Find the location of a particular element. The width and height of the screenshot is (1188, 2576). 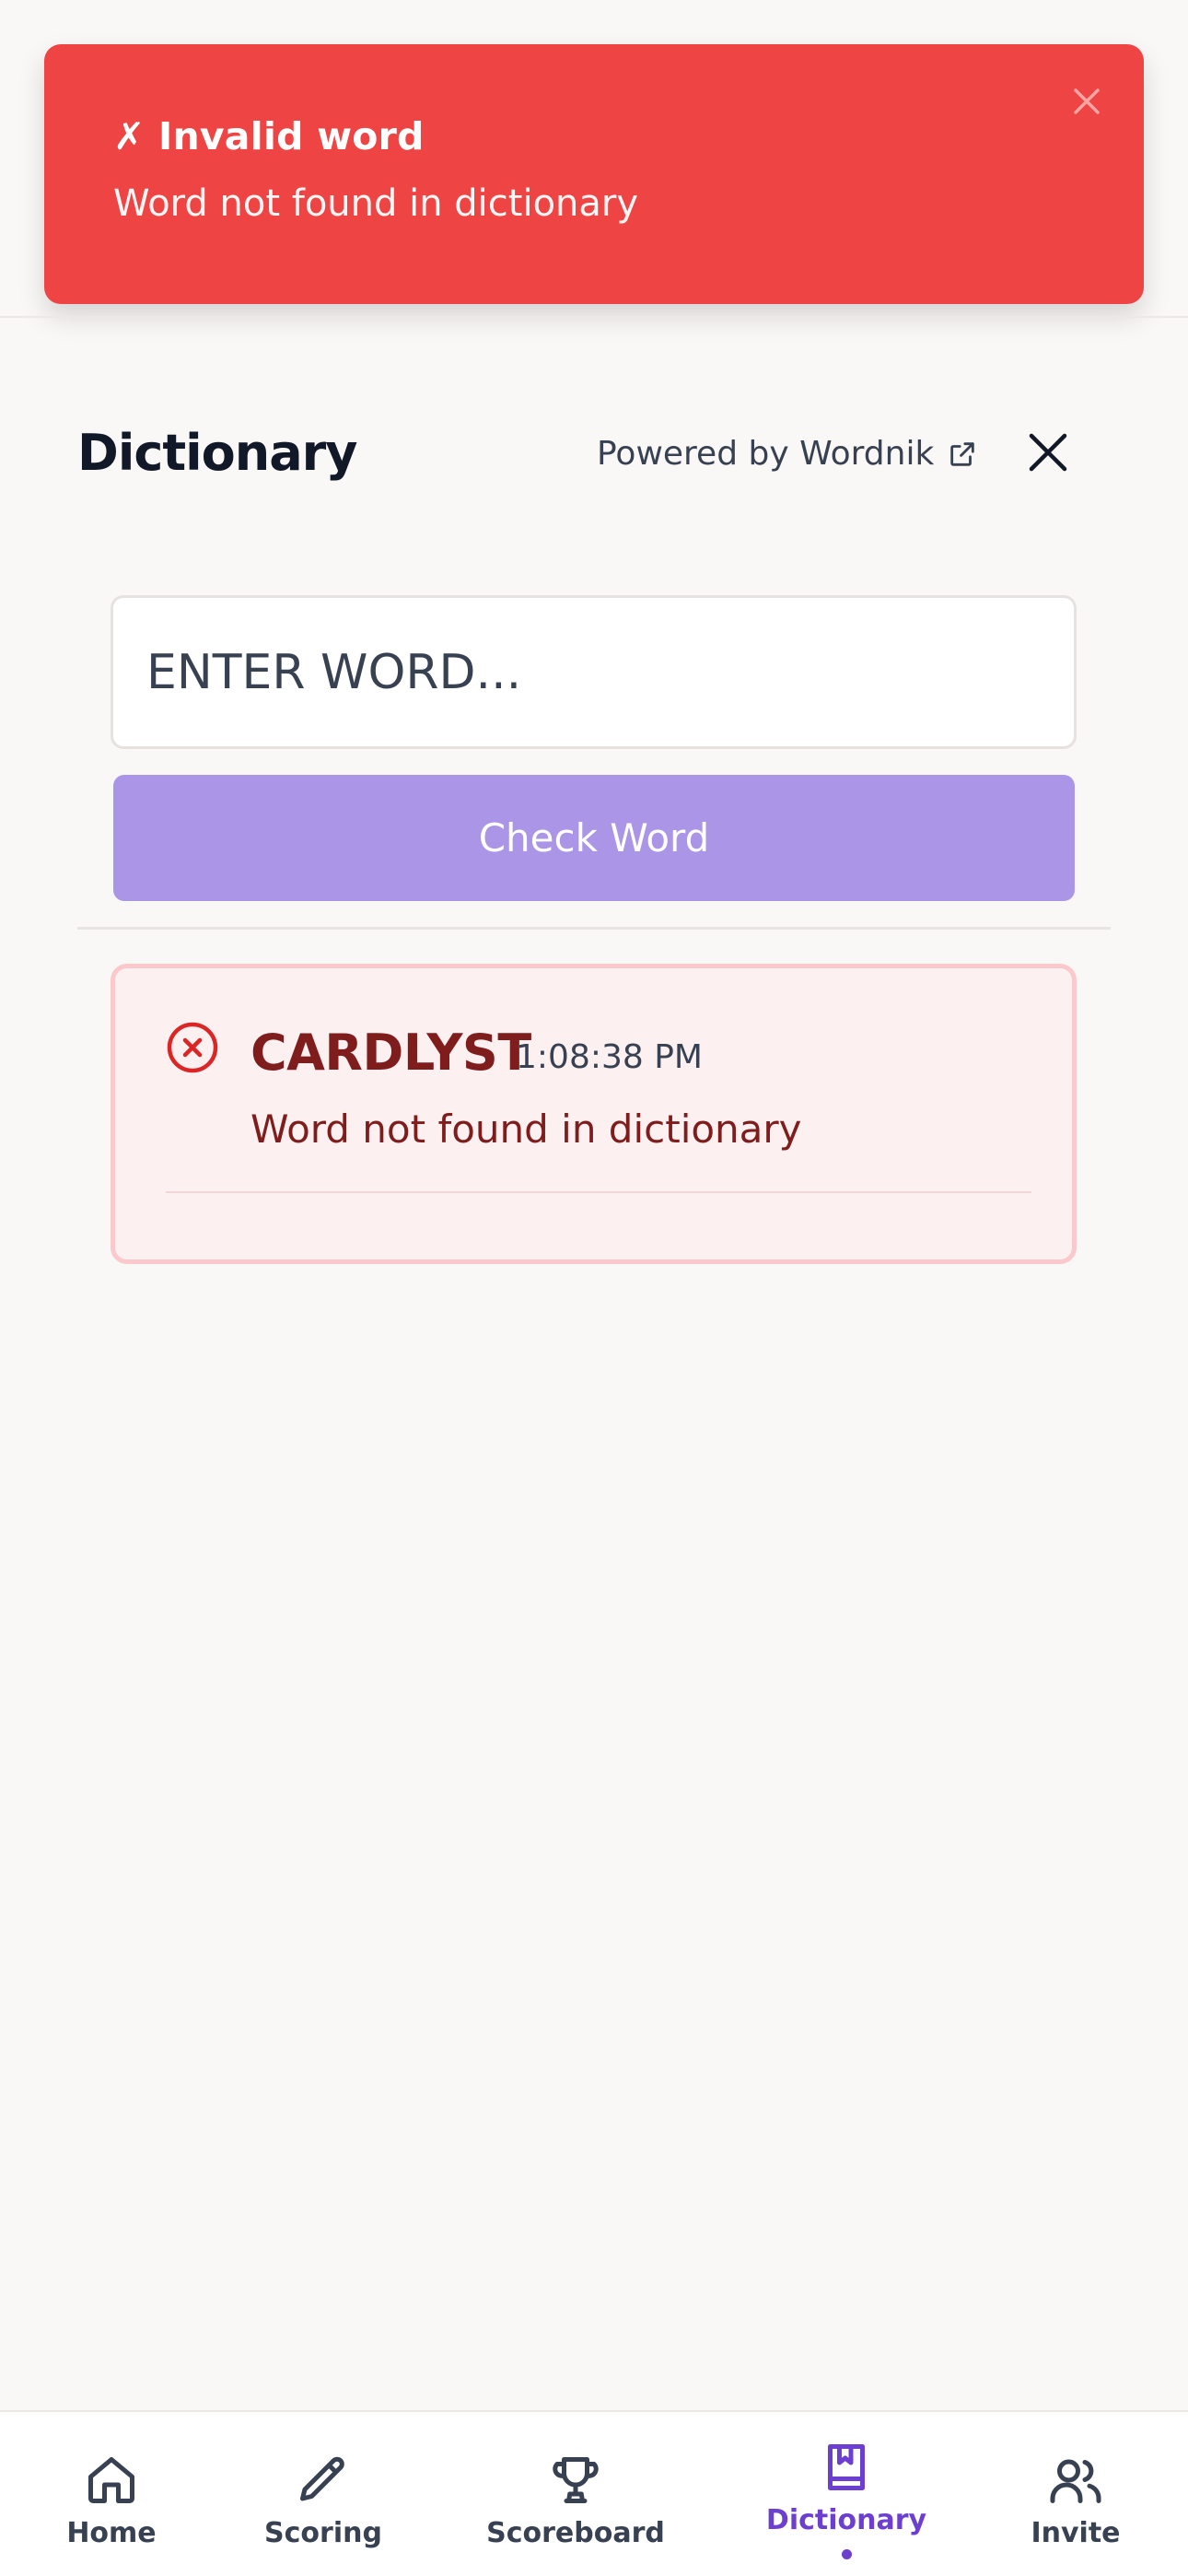

powered-by-label: Powered by Wordnik is located at coordinates (766, 454).